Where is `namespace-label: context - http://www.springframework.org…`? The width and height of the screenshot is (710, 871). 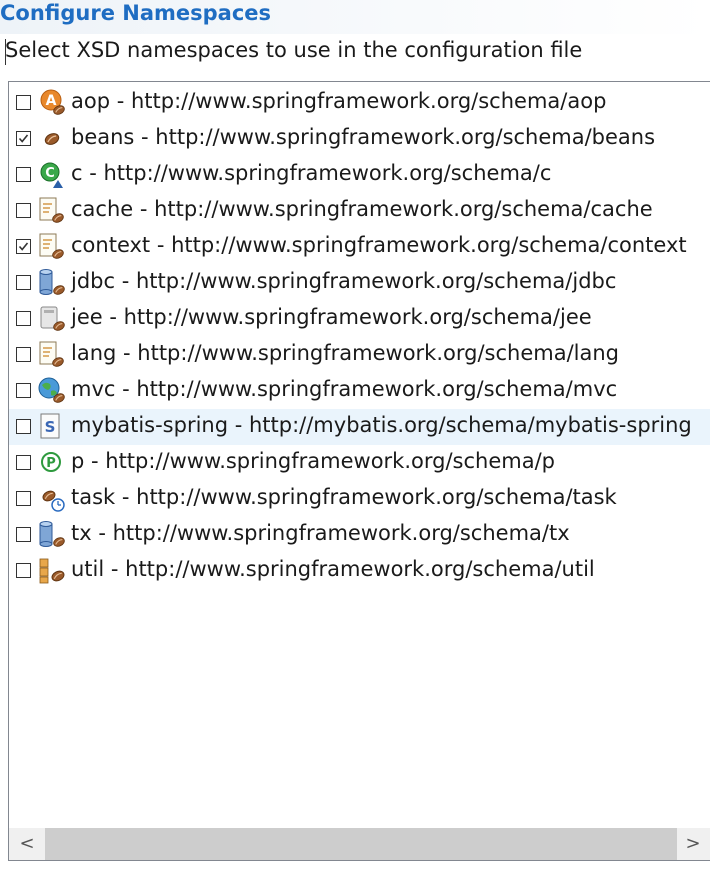 namespace-label: context - http://www.springframework.org… is located at coordinates (379, 245).